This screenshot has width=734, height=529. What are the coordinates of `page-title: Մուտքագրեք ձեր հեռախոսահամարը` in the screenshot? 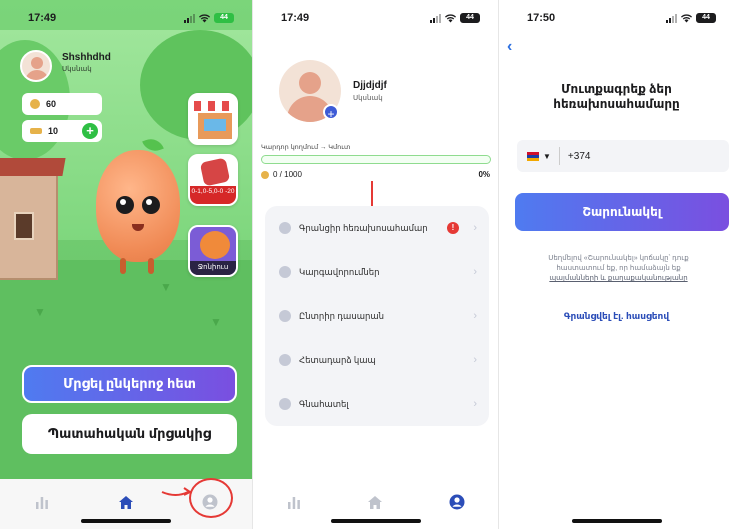 It's located at (616, 97).